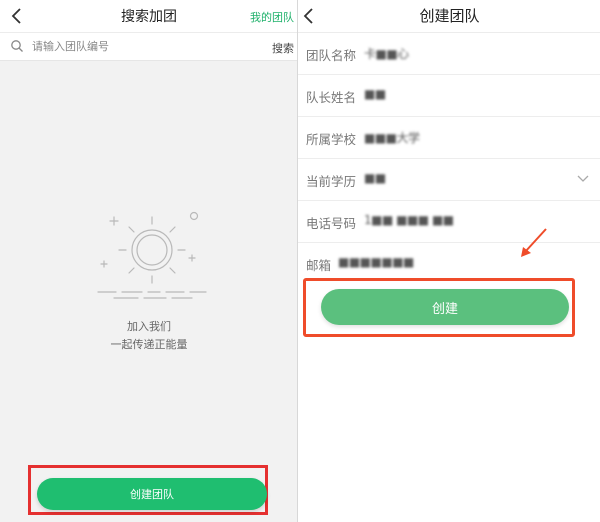  What do you see at coordinates (149, 16) in the screenshot?
I see `top-nav-bar: 搜索加团 我的团队` at bounding box center [149, 16].